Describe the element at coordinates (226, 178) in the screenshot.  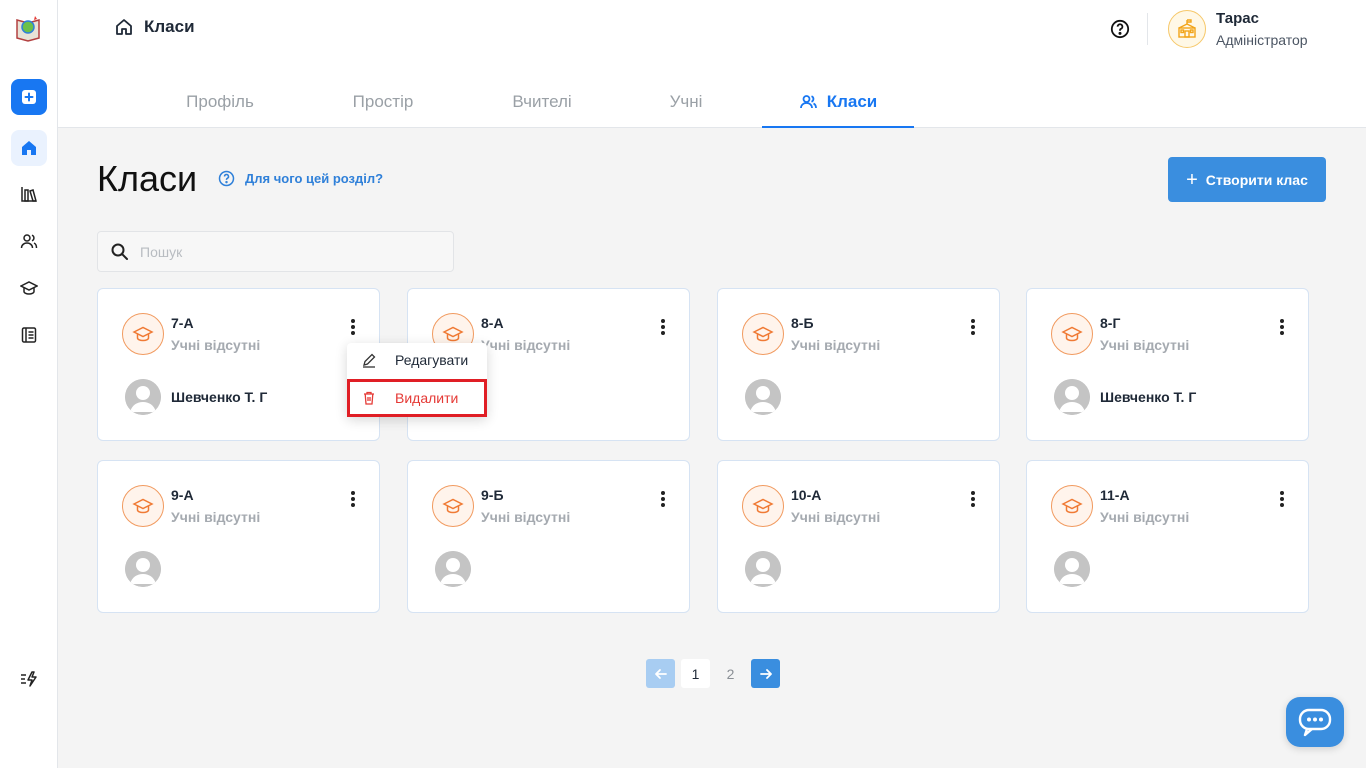
I see `question-icon` at that location.